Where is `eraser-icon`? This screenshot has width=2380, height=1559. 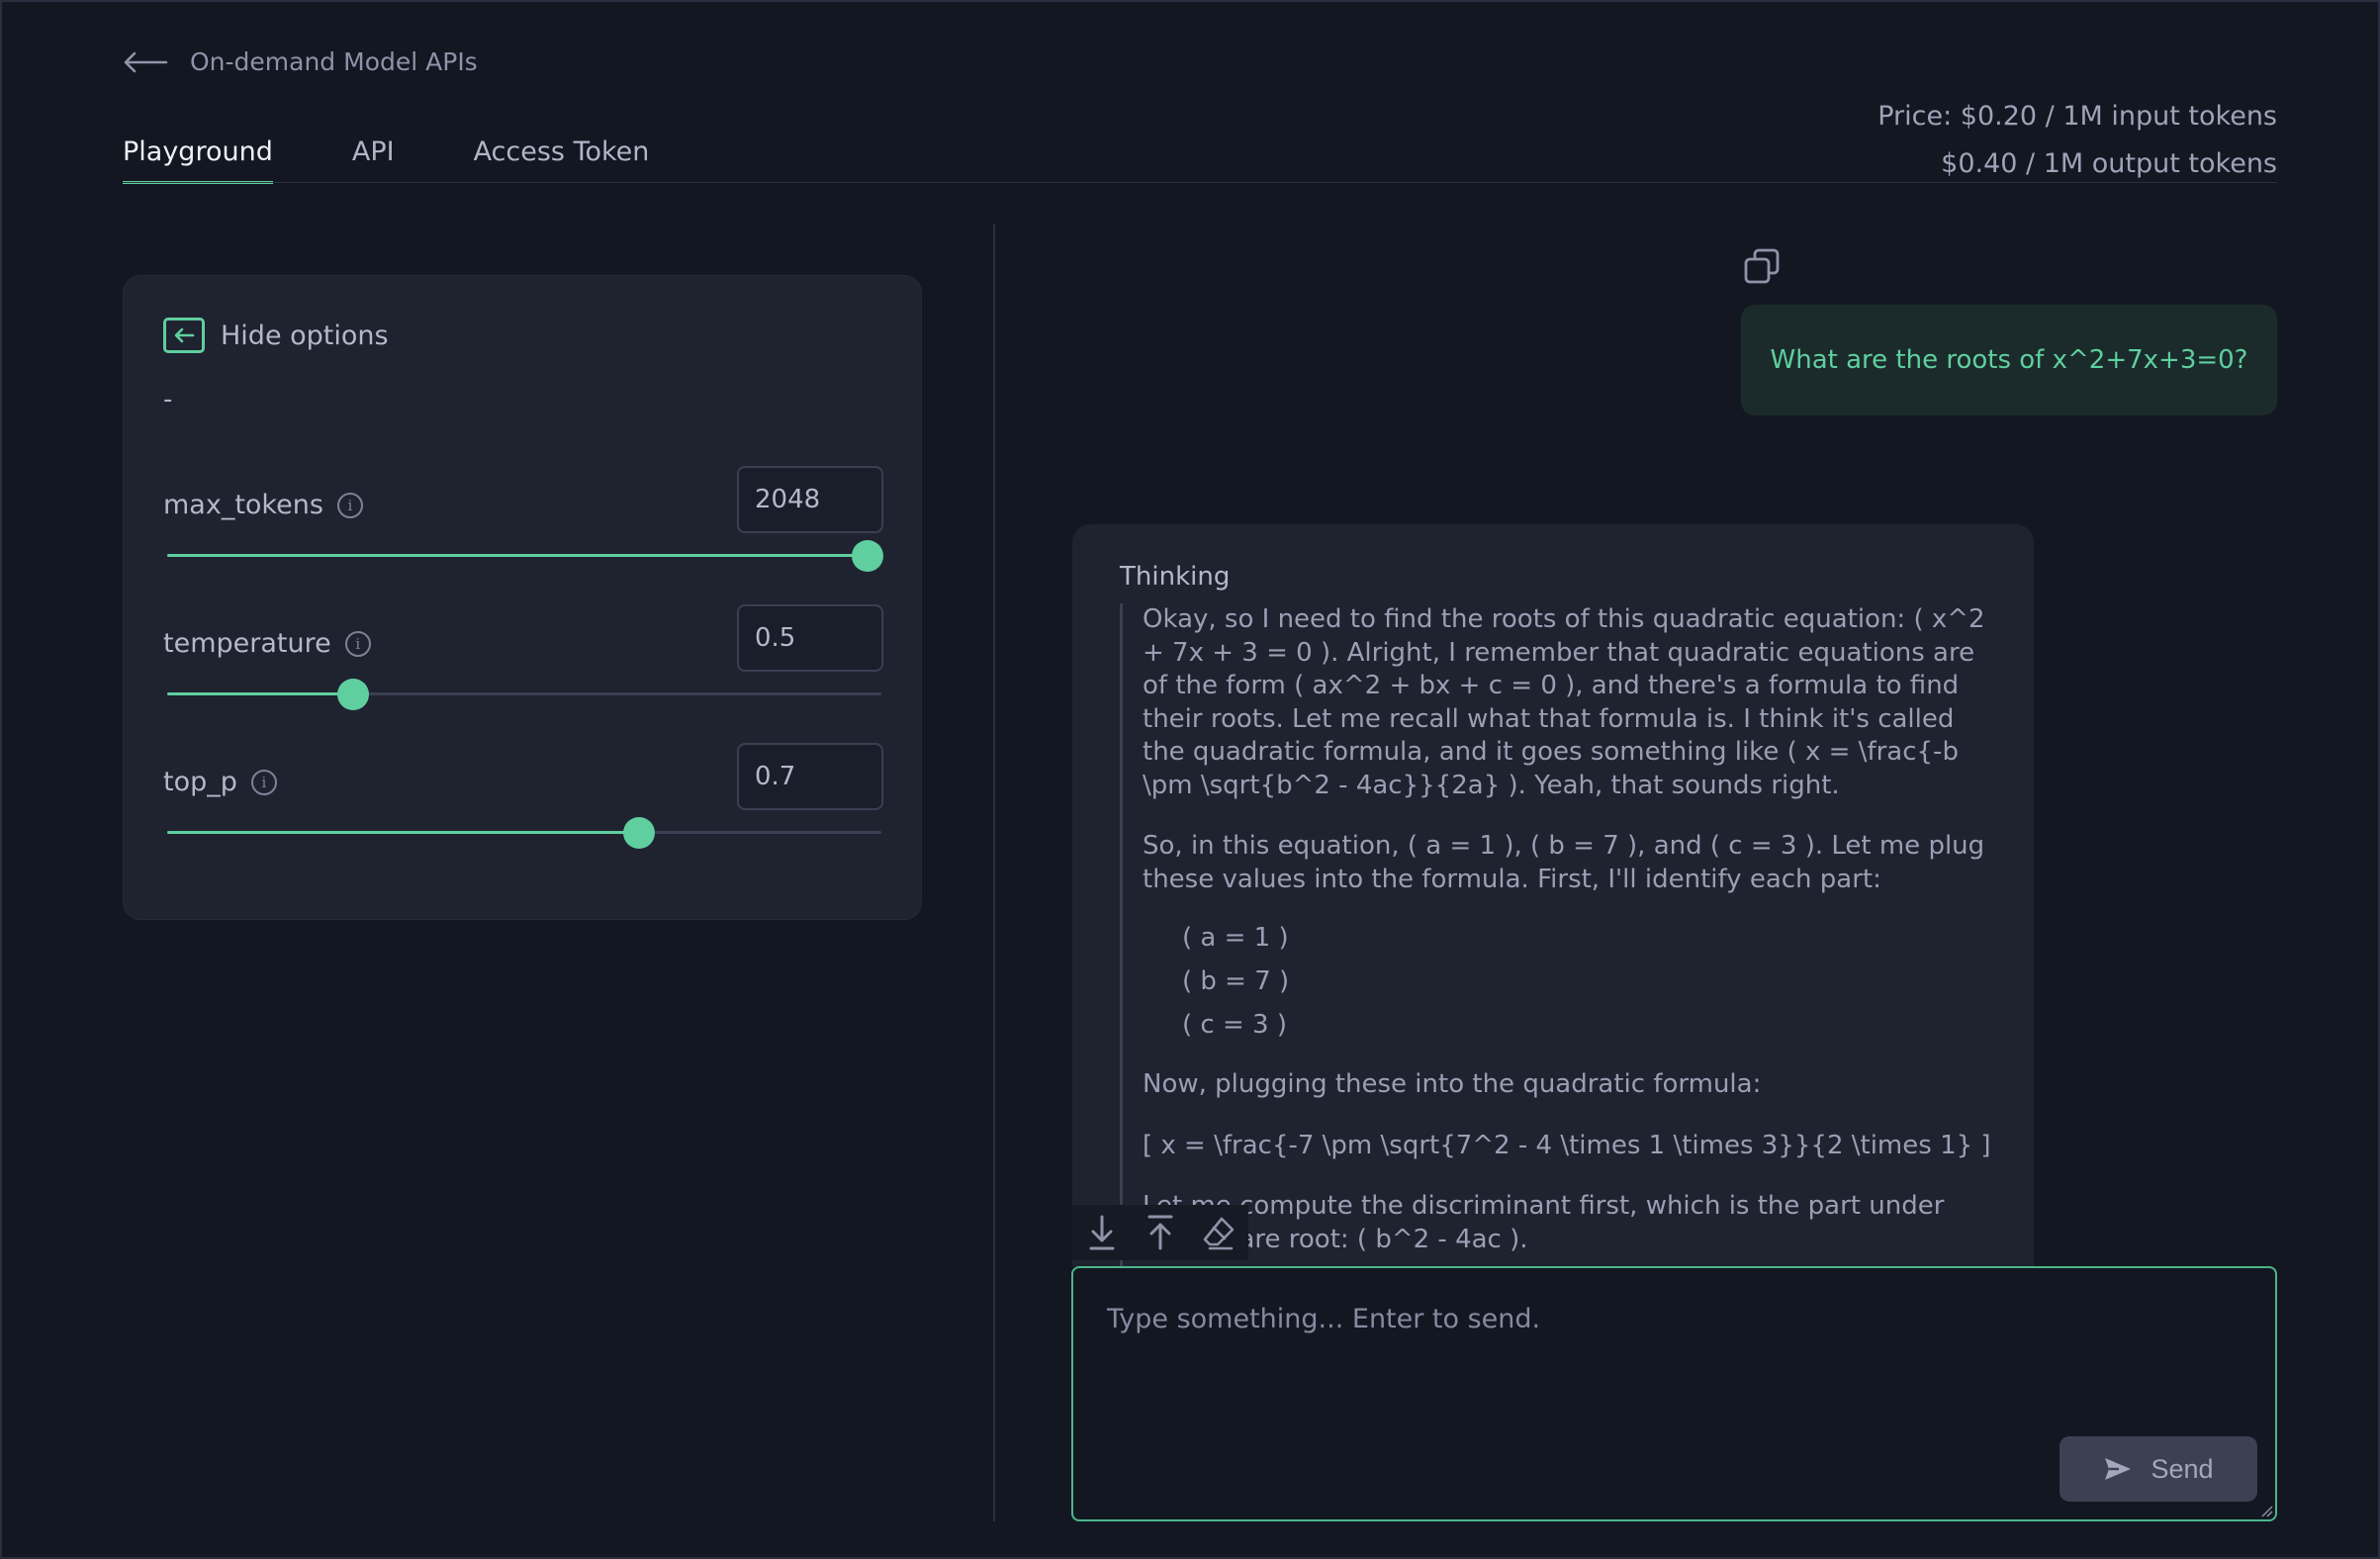
eraser-icon is located at coordinates (1219, 1232).